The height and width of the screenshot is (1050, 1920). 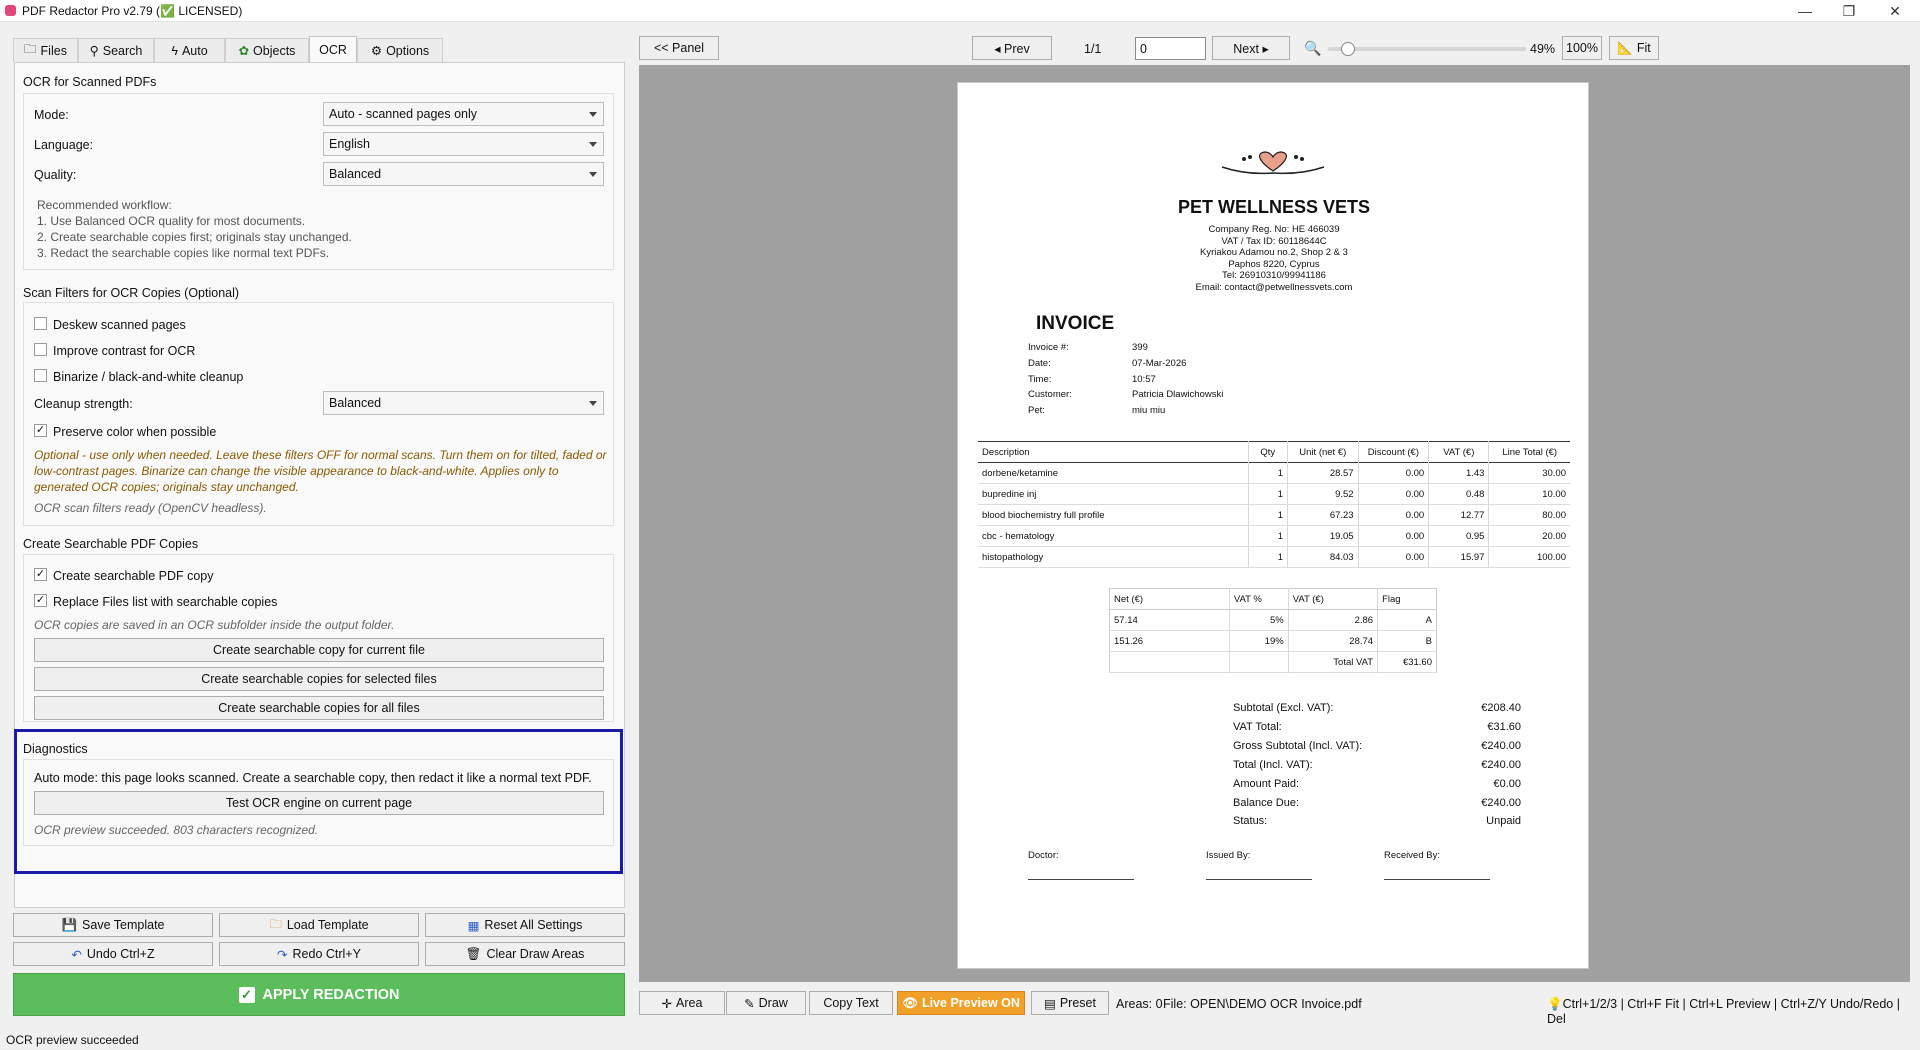 What do you see at coordinates (1258, 620) in the screenshot?
I see `vat-cell: 5%` at bounding box center [1258, 620].